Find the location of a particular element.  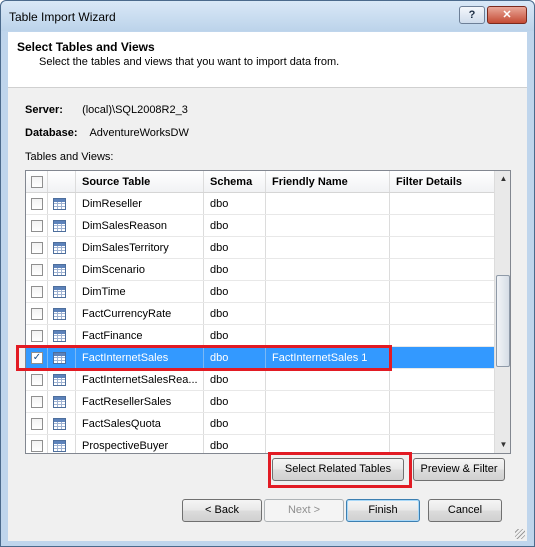

cancel-button: Cancel is located at coordinates (465, 510).